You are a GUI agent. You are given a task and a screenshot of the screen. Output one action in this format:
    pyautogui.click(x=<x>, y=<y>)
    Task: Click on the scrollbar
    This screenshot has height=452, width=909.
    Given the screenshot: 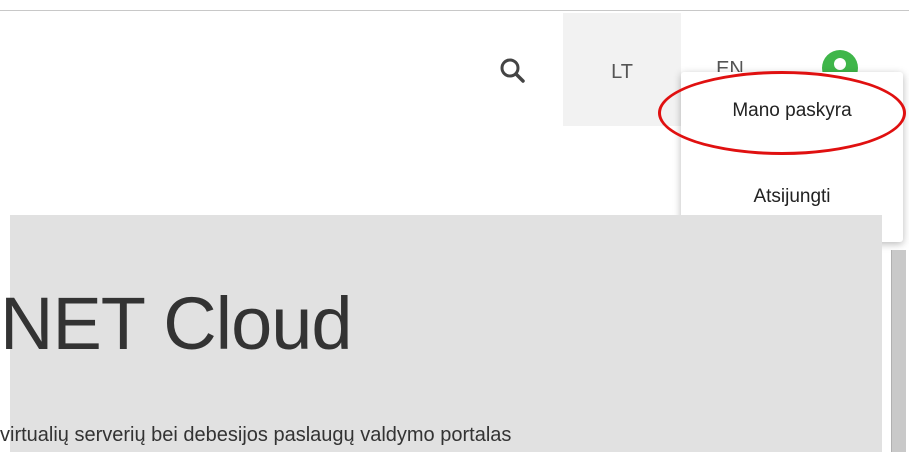 What is the action you would take?
    pyautogui.click(x=898, y=351)
    